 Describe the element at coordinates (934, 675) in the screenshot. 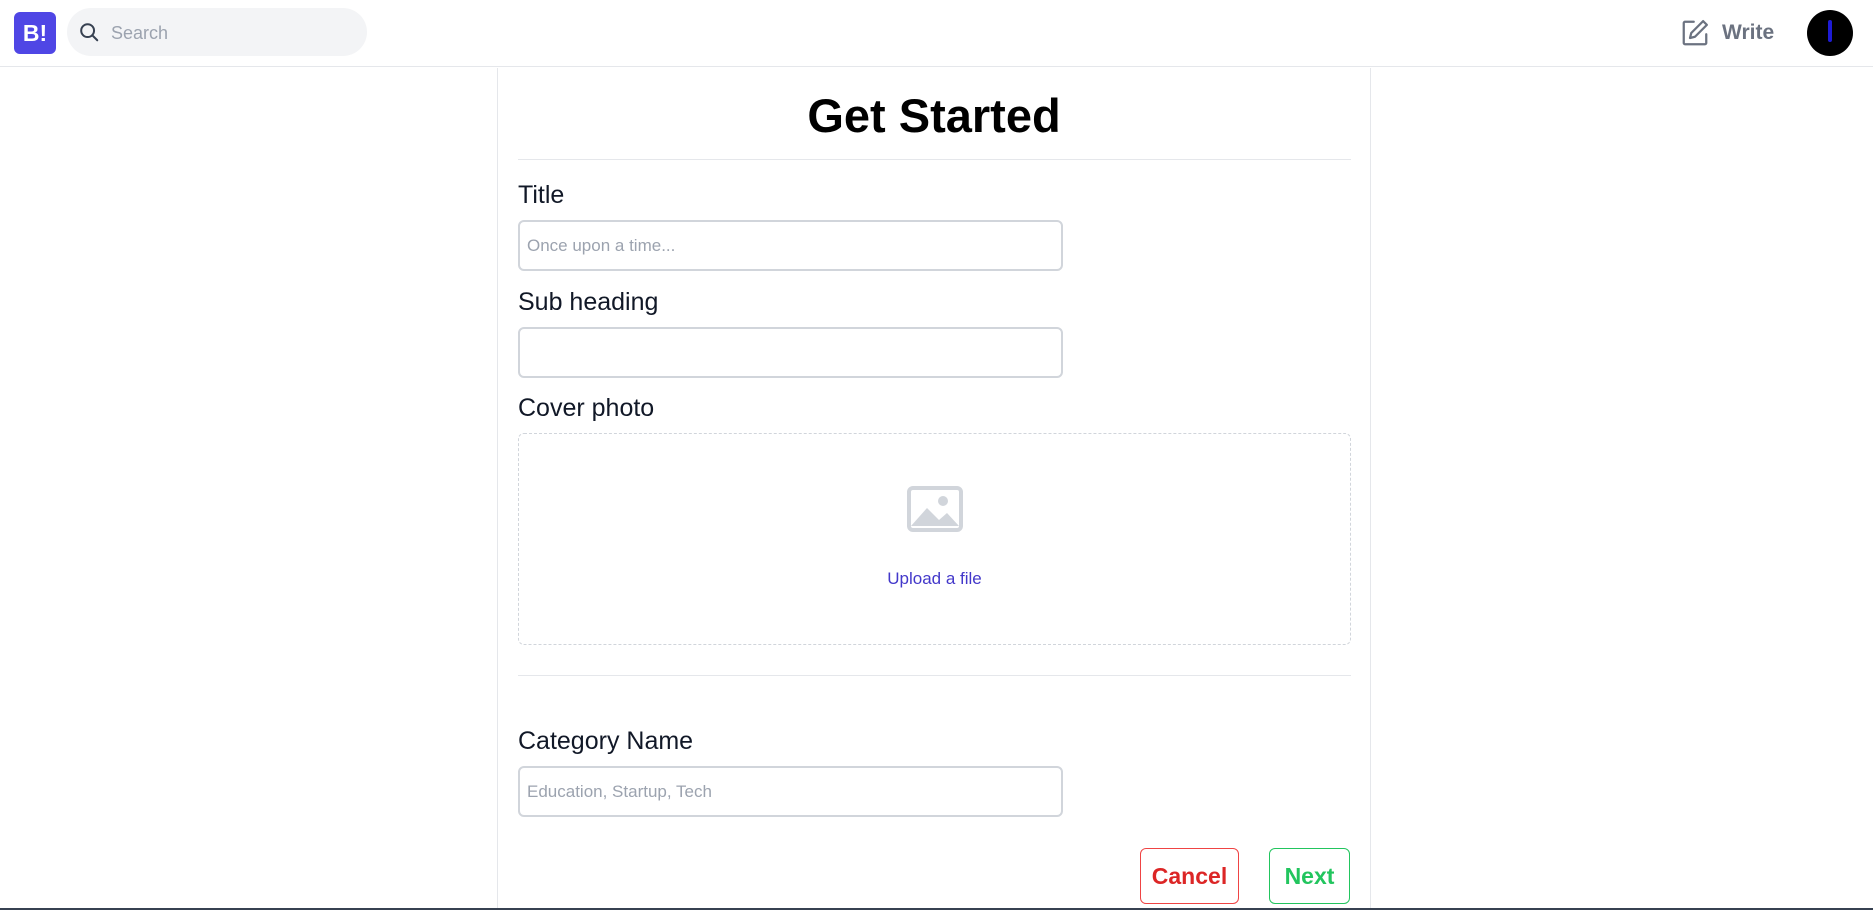

I see `section-divider` at that location.